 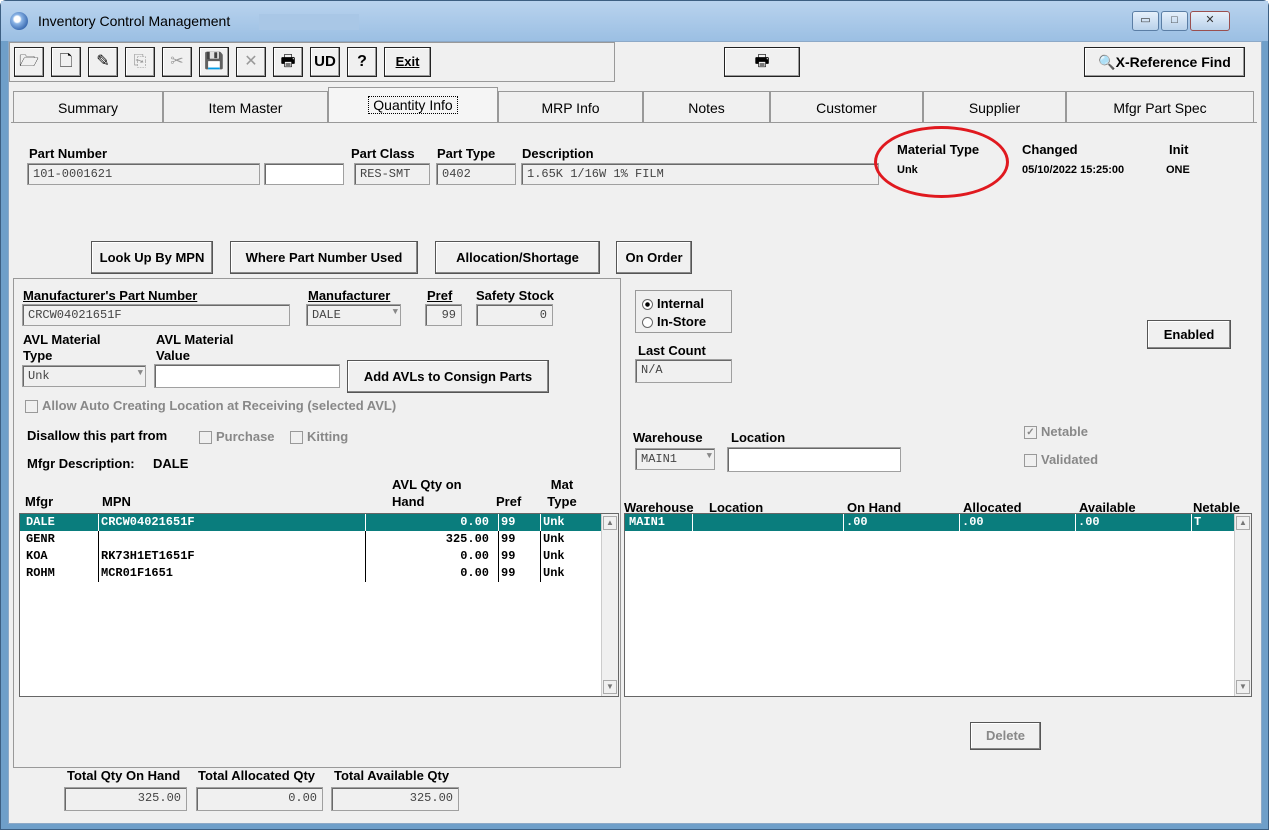 I want to click on internal-radio: Internal, so click(x=673, y=303).